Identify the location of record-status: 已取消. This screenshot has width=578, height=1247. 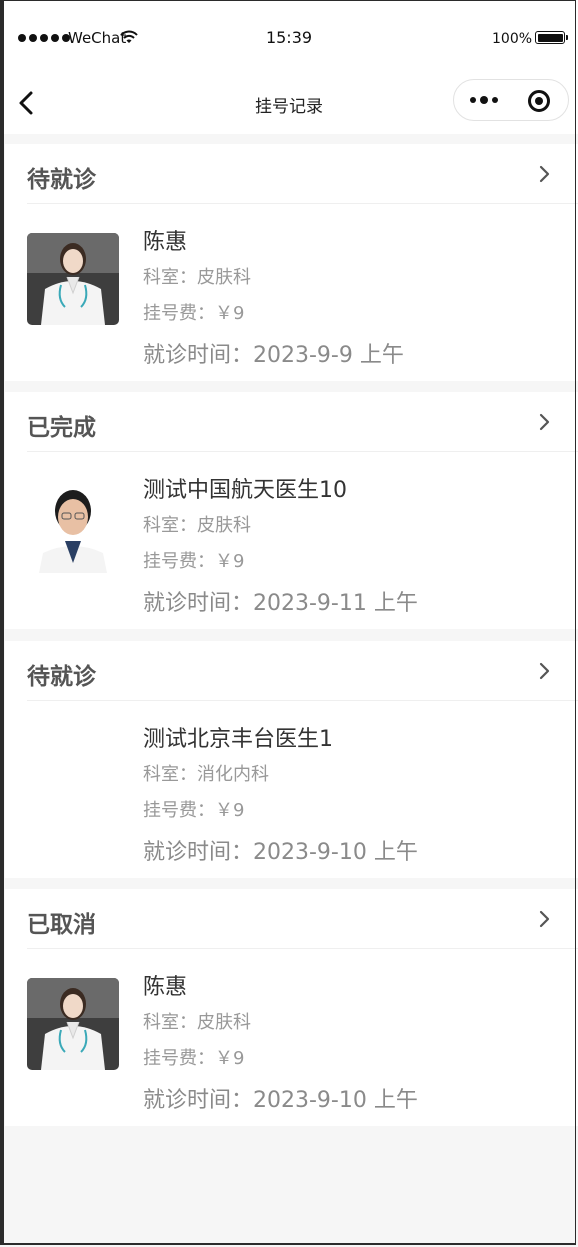
(61, 925).